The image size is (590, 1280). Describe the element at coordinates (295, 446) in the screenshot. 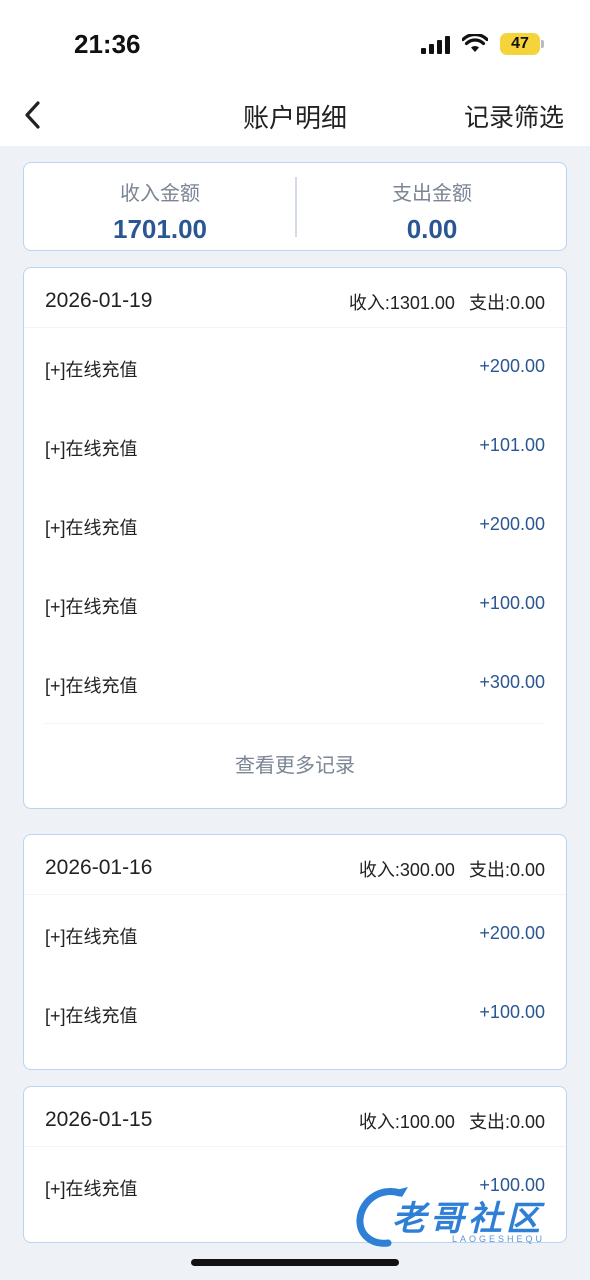

I see `record-row: [+]在线充值 +101.00` at that location.